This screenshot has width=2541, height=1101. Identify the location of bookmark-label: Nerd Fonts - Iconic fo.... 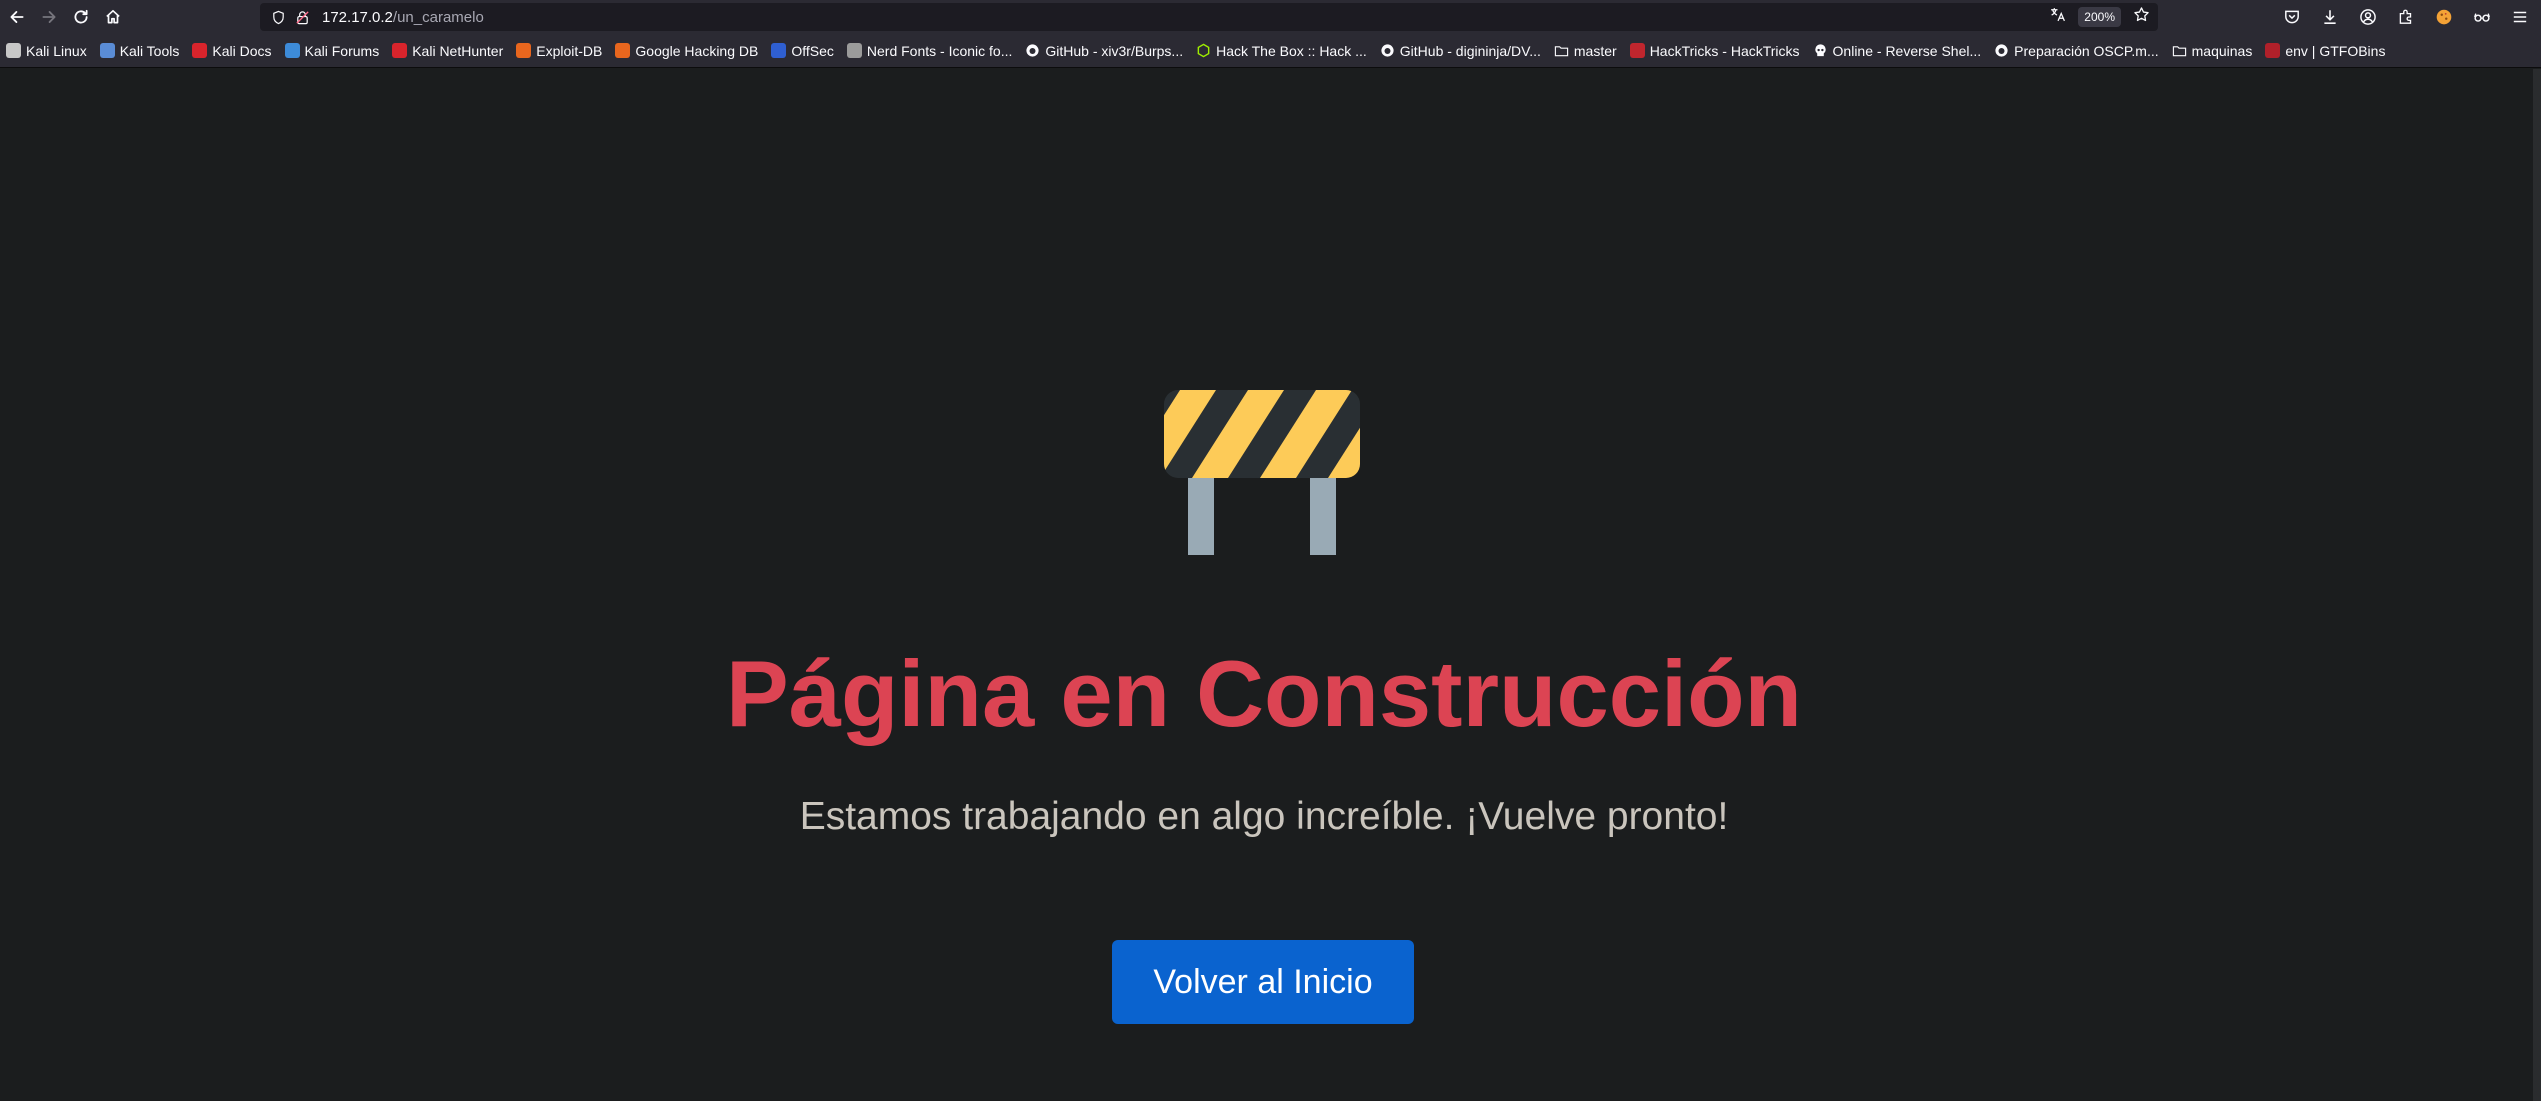
(939, 50).